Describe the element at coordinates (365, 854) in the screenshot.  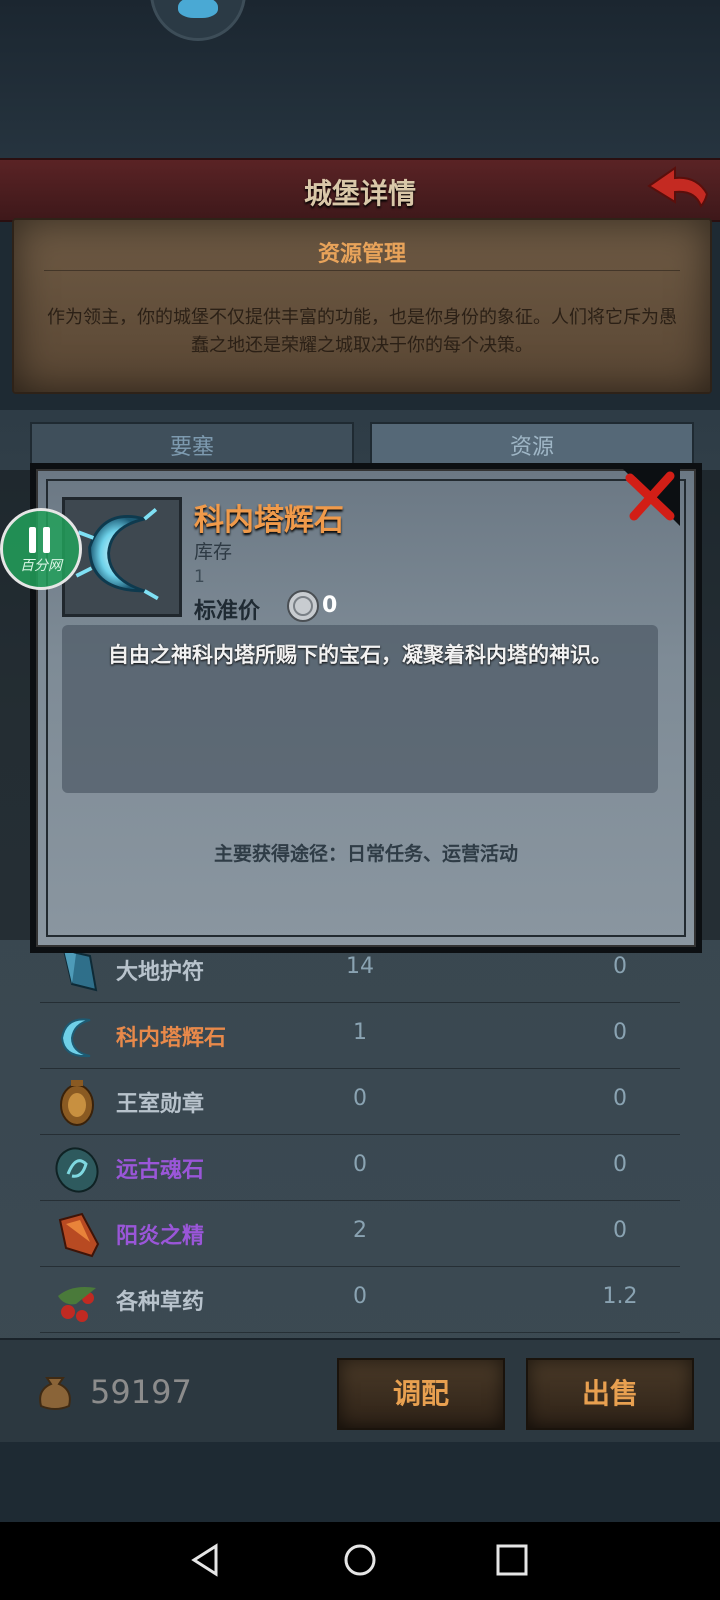
I see `acquisition-source: 主要获得途径：日常任务、运营活动` at that location.